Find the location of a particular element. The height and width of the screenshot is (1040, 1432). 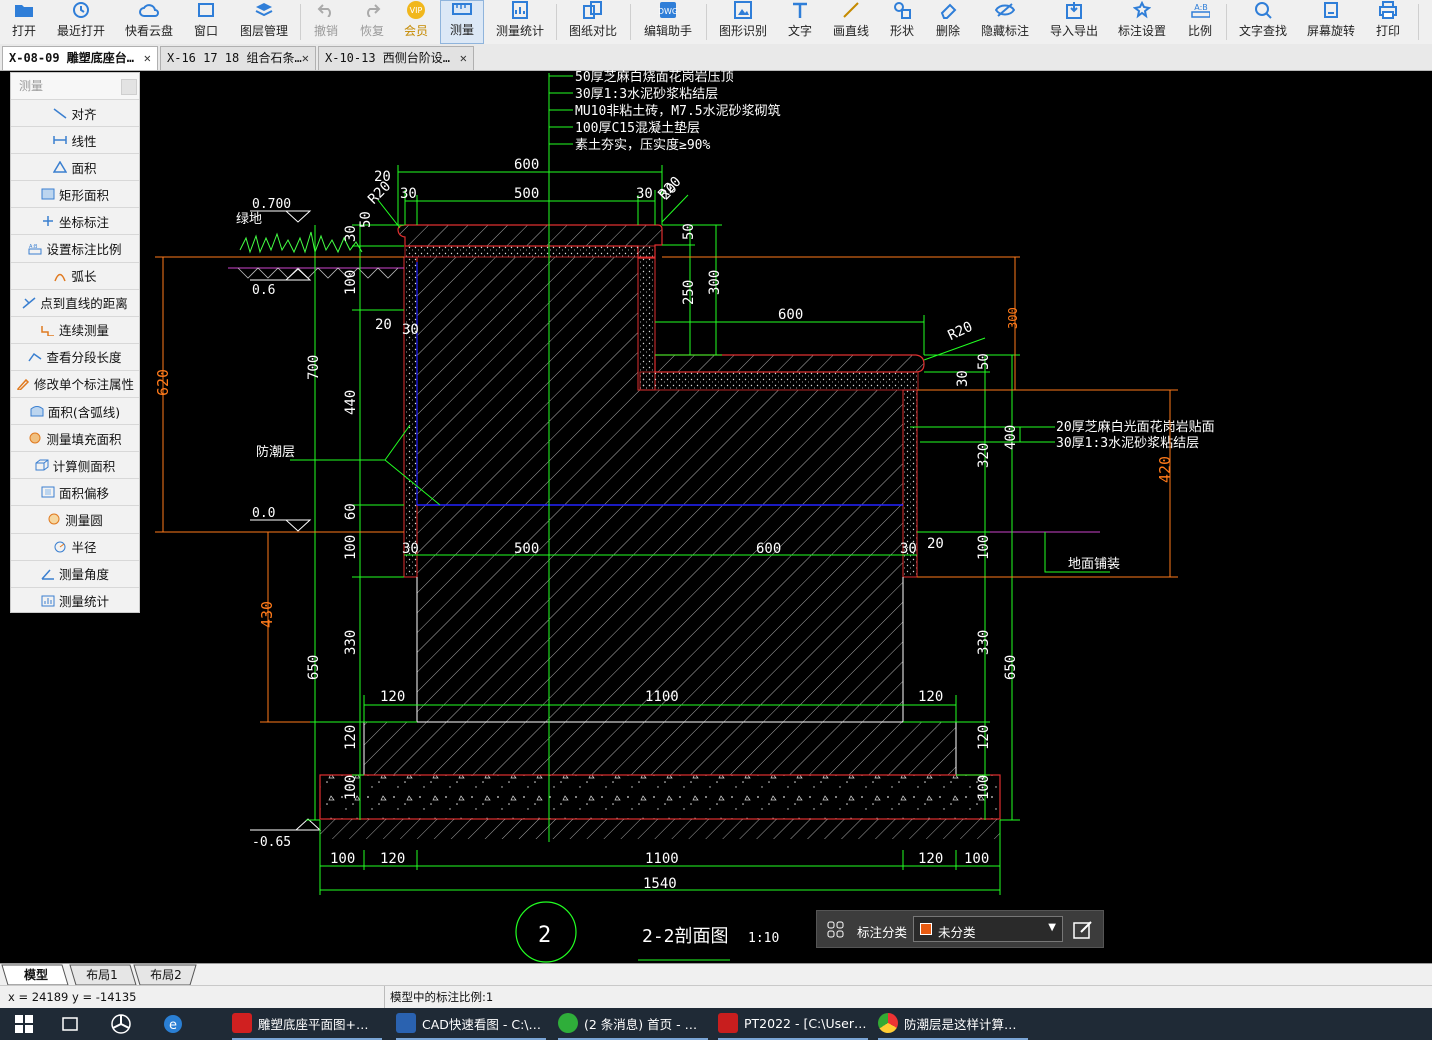

set-scale-icon: A:B is located at coordinates (35, 249).